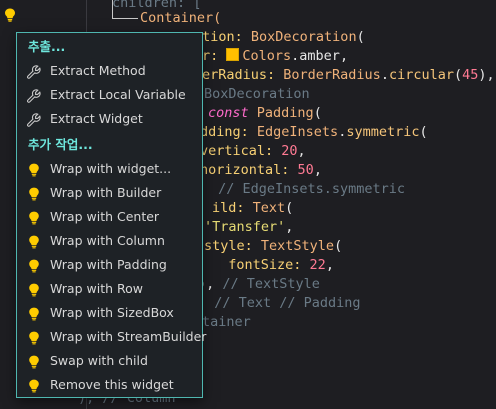 The image size is (496, 409). Describe the element at coordinates (421, 75) in the screenshot. I see `code-token: circular` at that location.